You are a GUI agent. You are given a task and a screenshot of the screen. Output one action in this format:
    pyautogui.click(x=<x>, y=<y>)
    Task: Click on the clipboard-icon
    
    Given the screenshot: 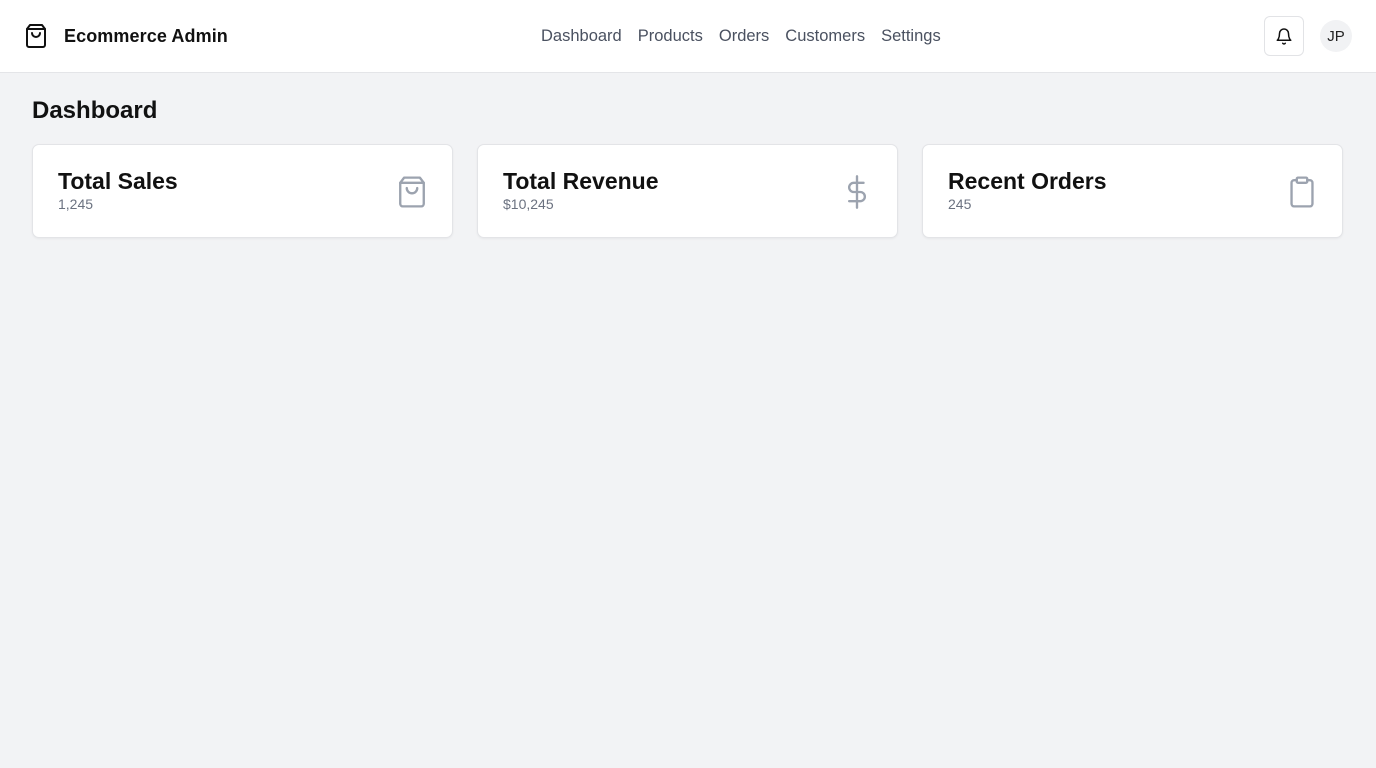 What is the action you would take?
    pyautogui.click(x=1302, y=192)
    